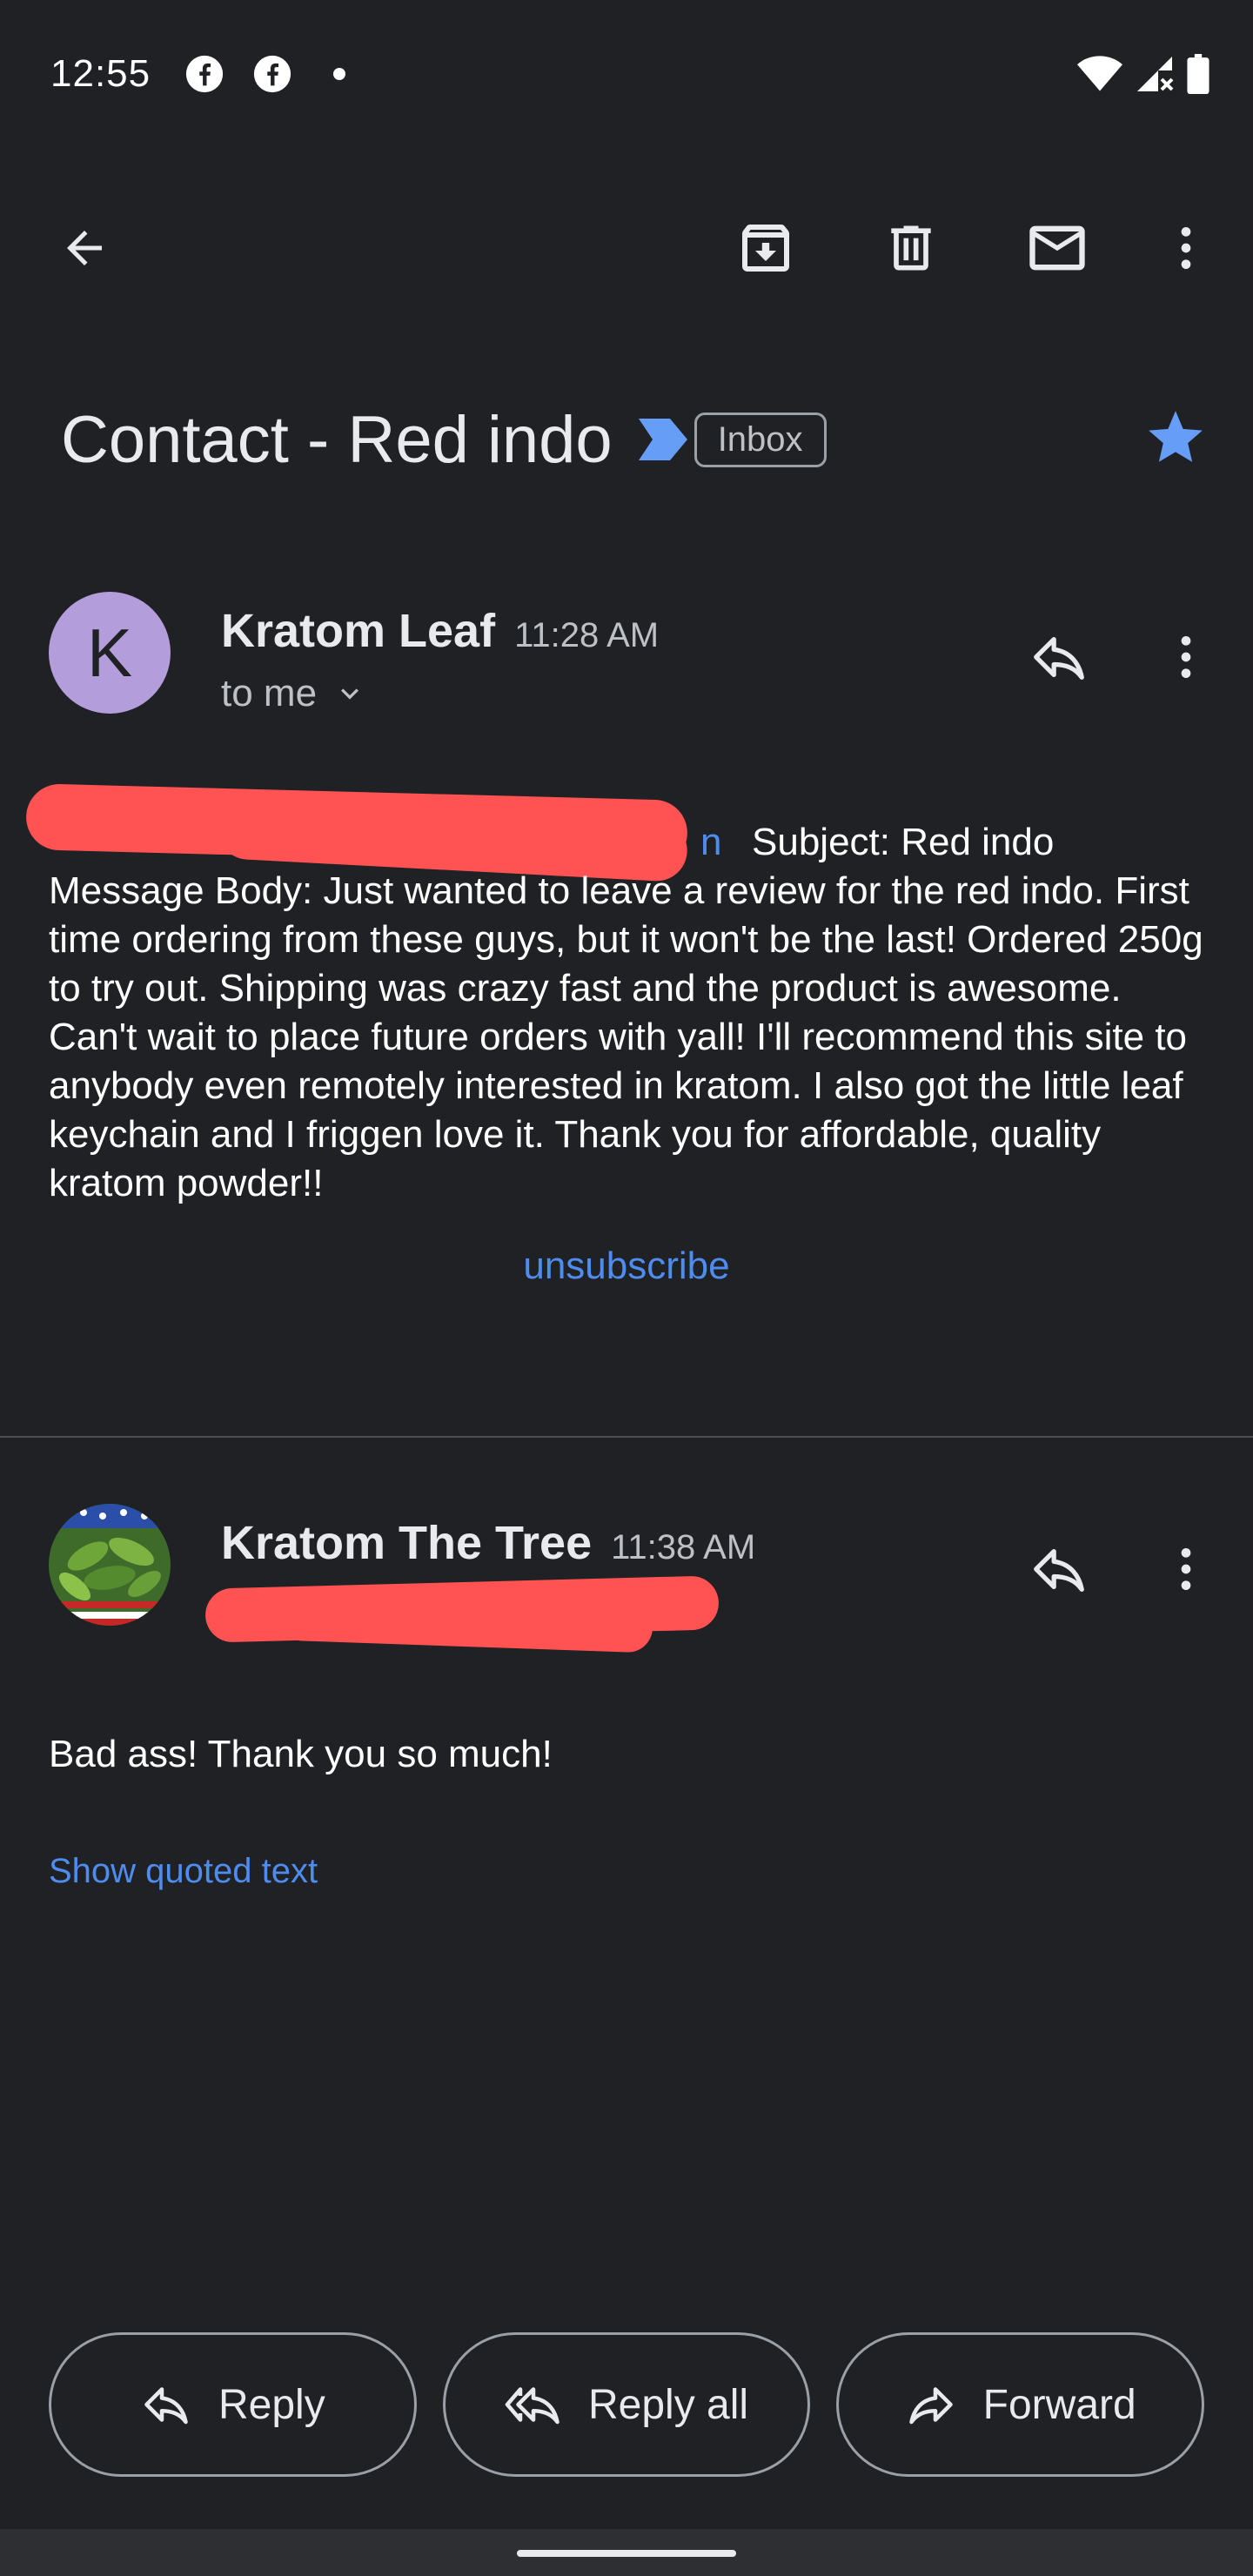 The image size is (1253, 2576). I want to click on subject-row: Contact - Red indo Inbox, so click(444, 439).